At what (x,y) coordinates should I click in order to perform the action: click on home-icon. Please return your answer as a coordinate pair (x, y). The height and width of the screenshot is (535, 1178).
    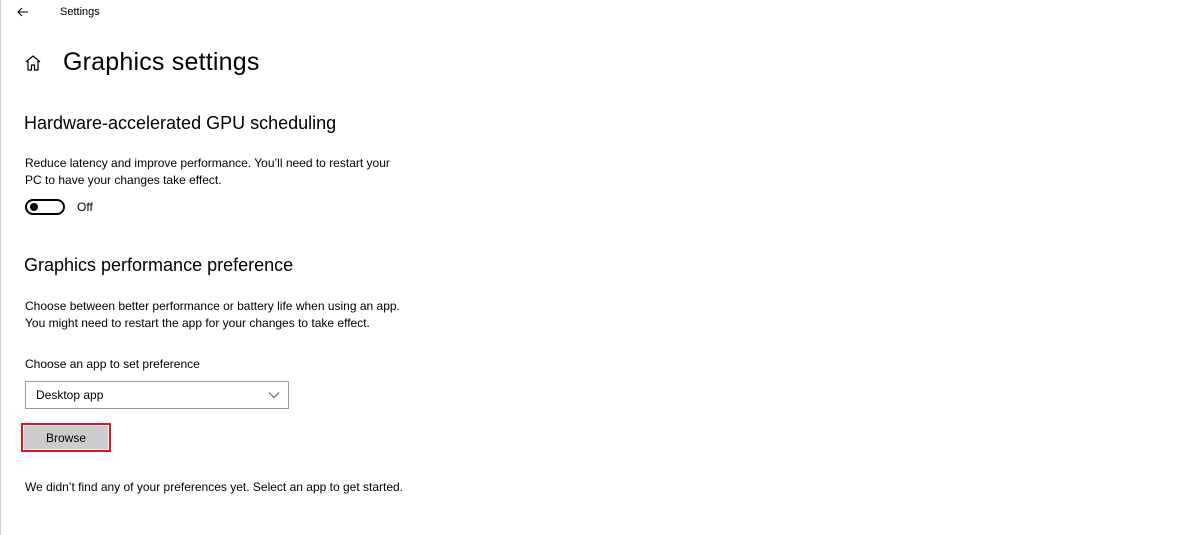
    Looking at the image, I should click on (33, 62).